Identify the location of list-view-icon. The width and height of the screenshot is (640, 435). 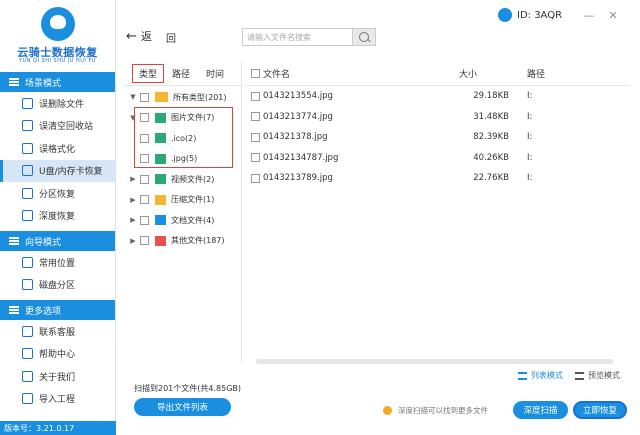
(522, 375).